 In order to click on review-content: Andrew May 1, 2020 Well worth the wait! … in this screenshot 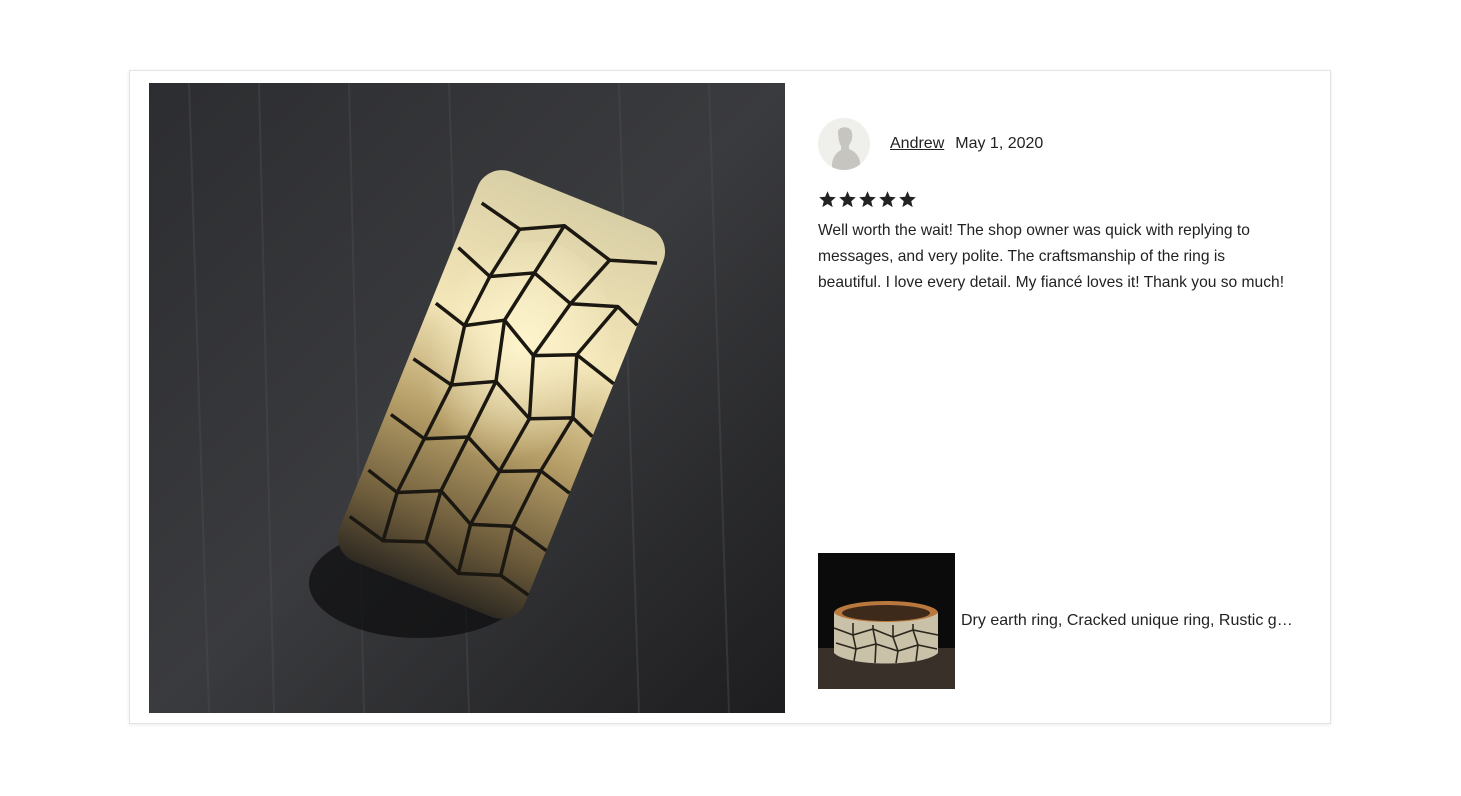, I will do `click(1061, 207)`.